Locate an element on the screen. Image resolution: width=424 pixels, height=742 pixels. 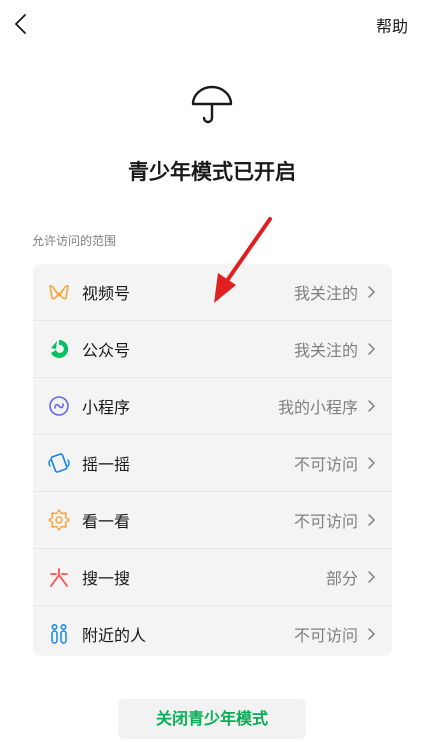
list-item-search: 搜一搜 部分 is located at coordinates (212, 576).